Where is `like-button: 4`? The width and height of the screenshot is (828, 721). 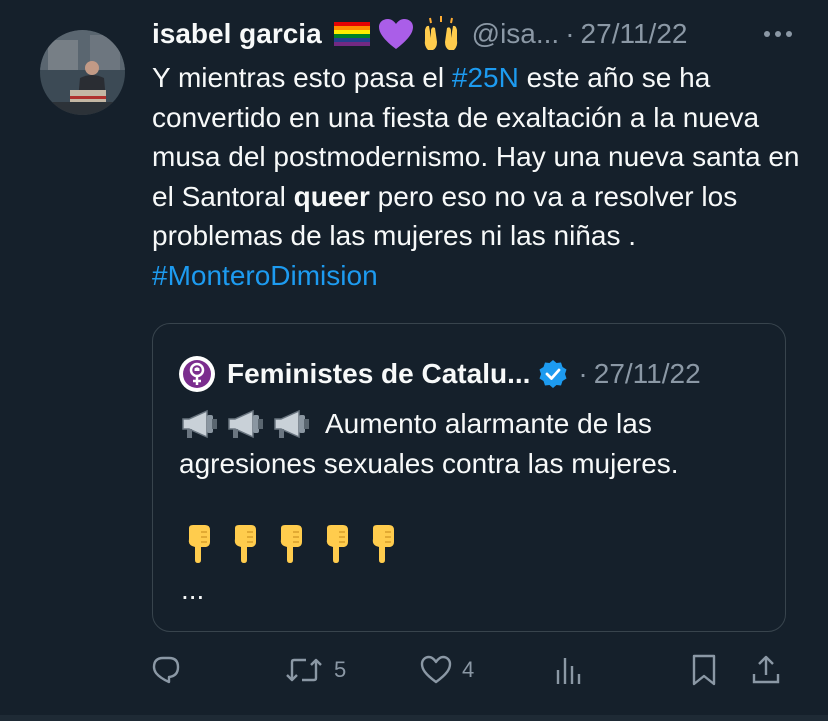 like-button: 4 is located at coordinates (447, 670).